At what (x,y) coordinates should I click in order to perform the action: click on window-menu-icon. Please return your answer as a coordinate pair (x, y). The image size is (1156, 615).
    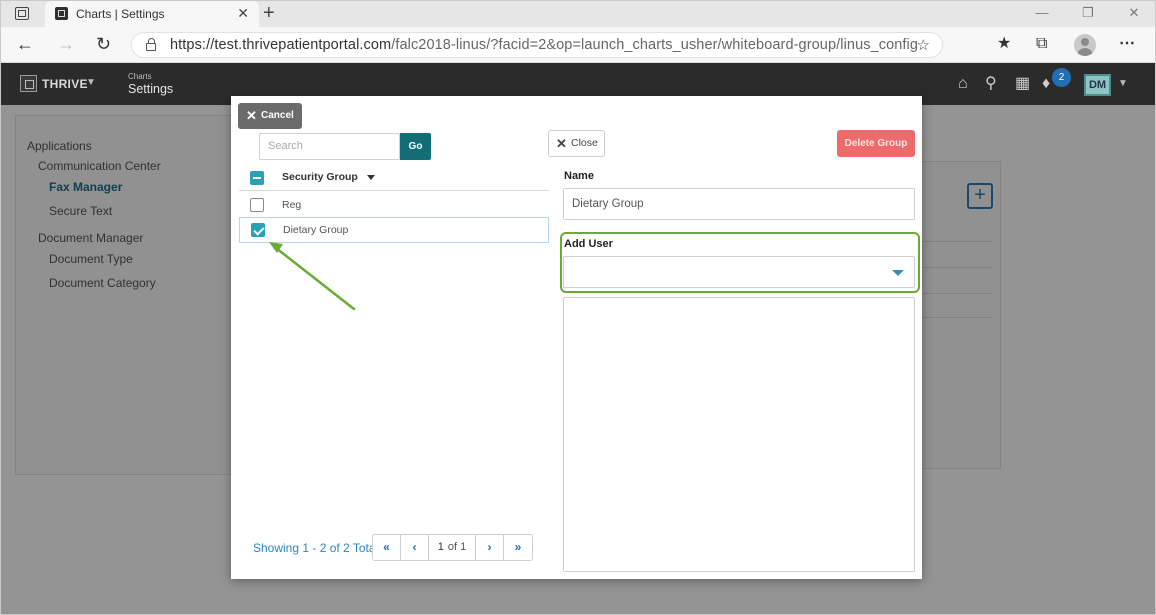
    Looking at the image, I should click on (22, 13).